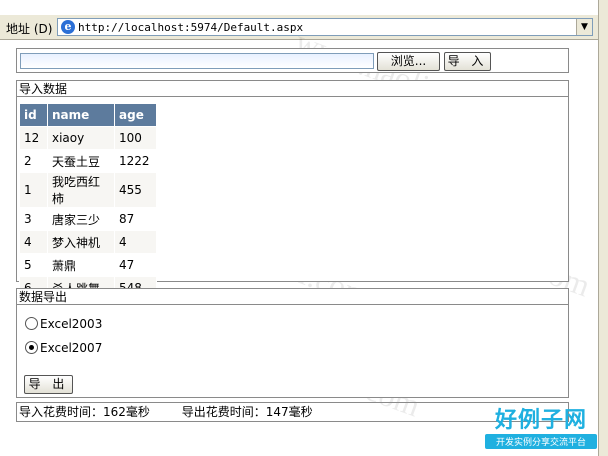 Image resolution: width=608 pixels, height=456 pixels. I want to click on radio-label: Excel2007, so click(71, 348).